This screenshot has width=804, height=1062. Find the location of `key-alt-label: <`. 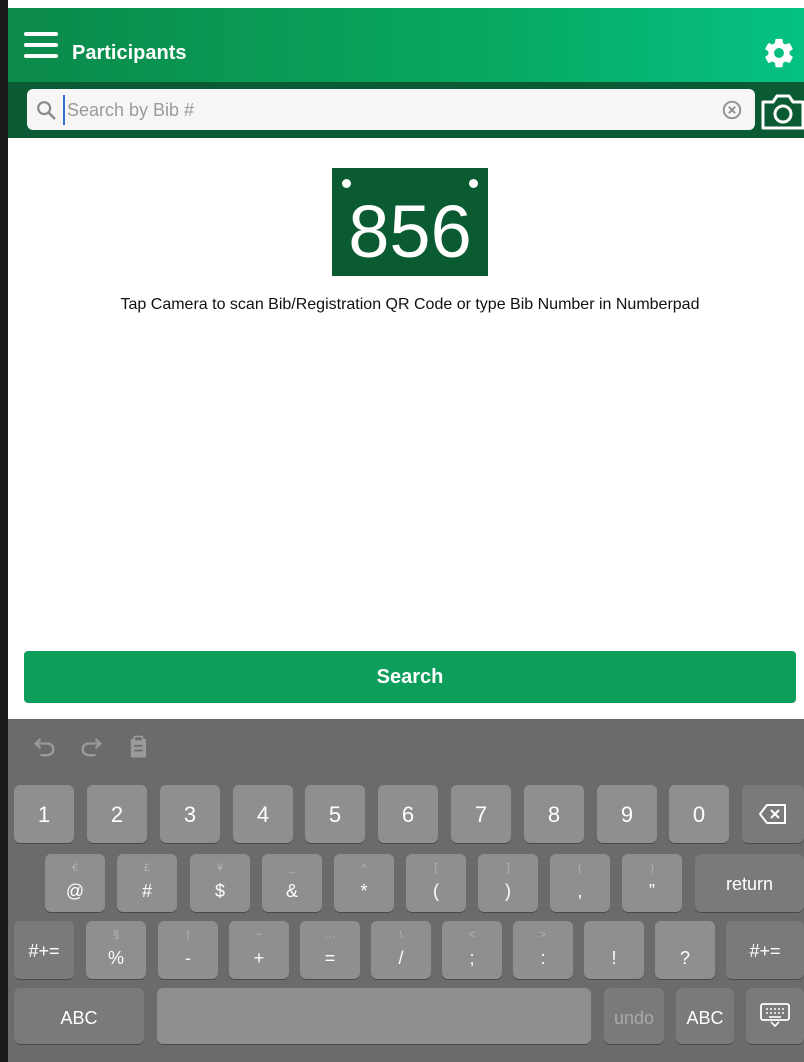

key-alt-label: < is located at coordinates (472, 935).